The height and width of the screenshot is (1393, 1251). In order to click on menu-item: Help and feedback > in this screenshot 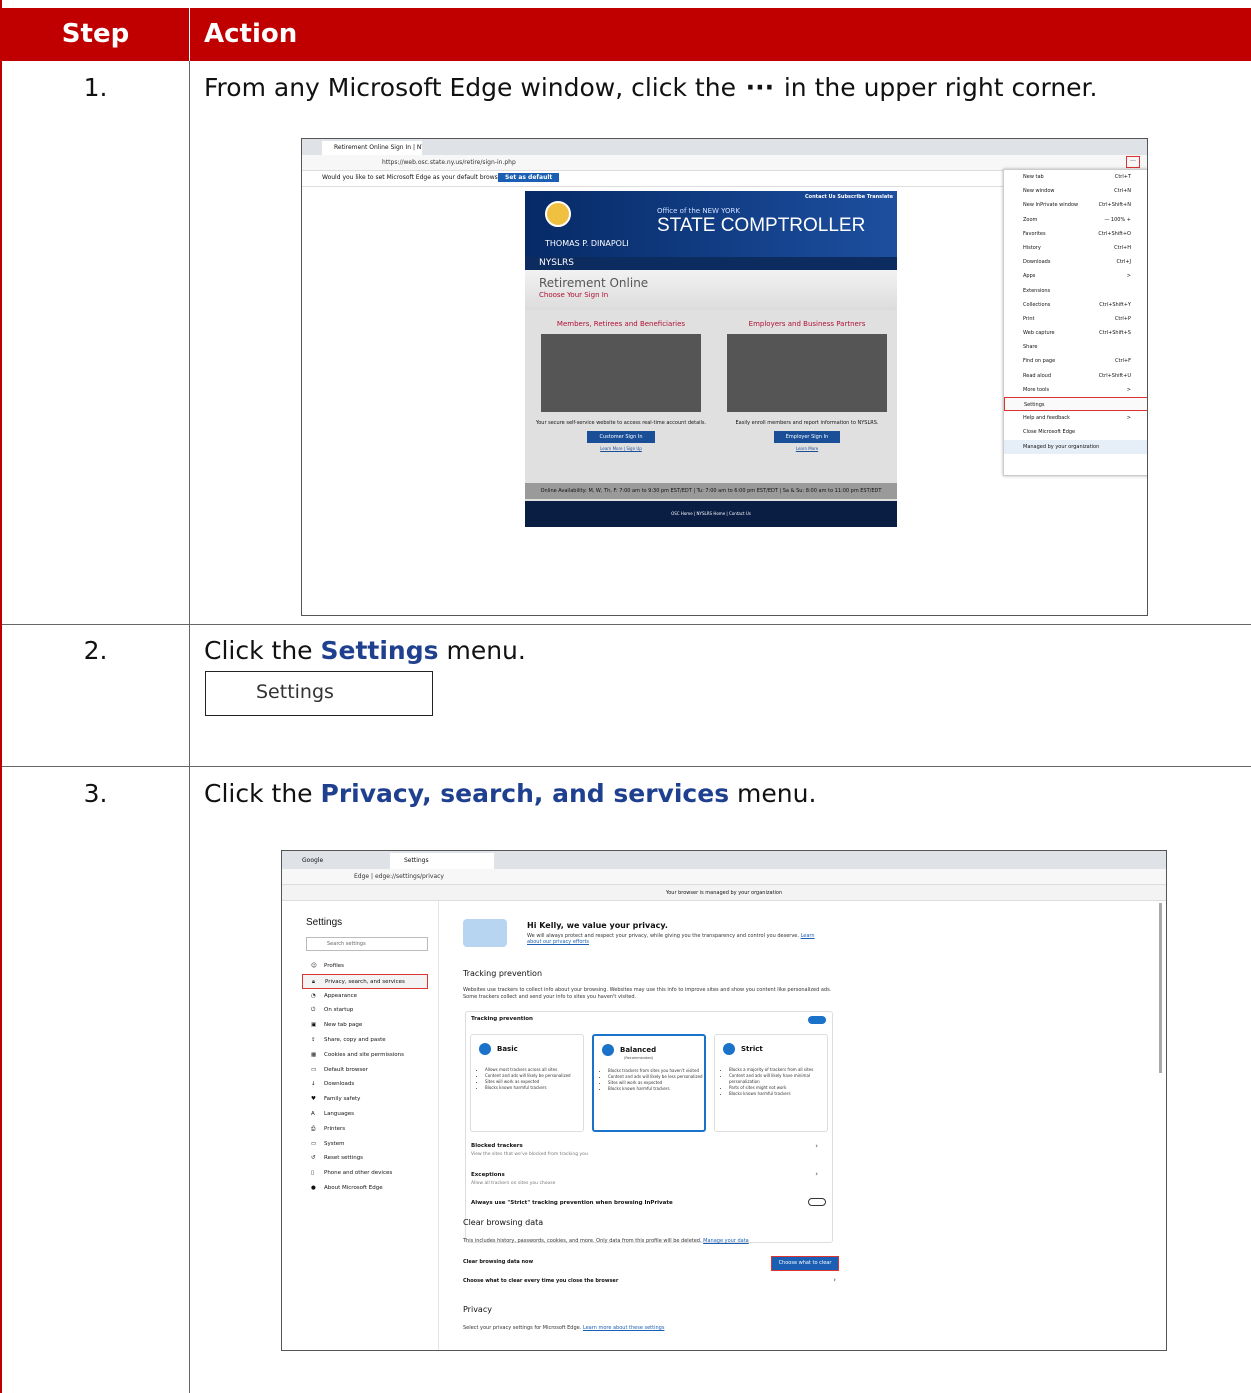, I will do `click(1075, 418)`.